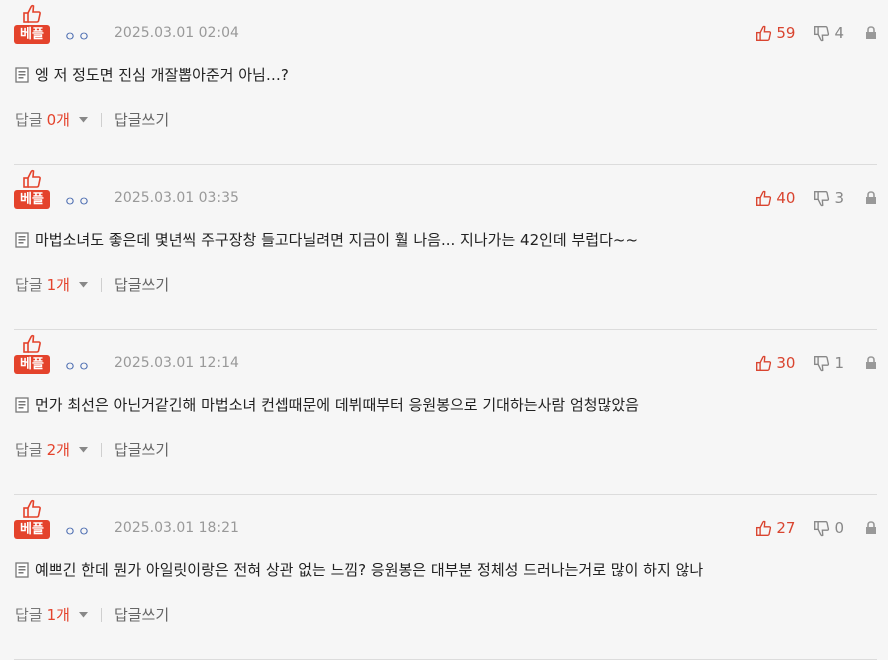  I want to click on upvote-button: 27, so click(775, 528).